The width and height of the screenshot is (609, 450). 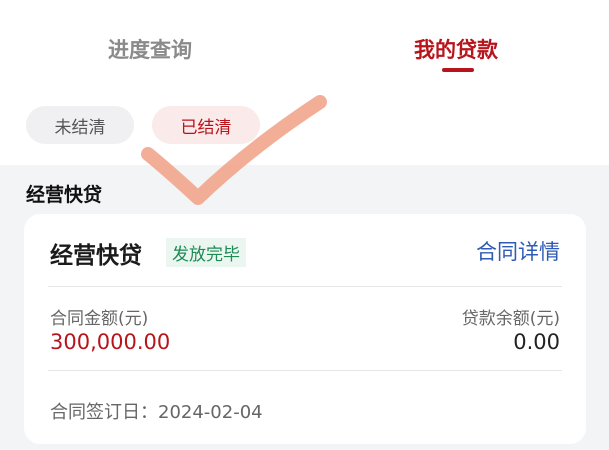 I want to click on filter-unsettled: 未结清, so click(x=80, y=125).